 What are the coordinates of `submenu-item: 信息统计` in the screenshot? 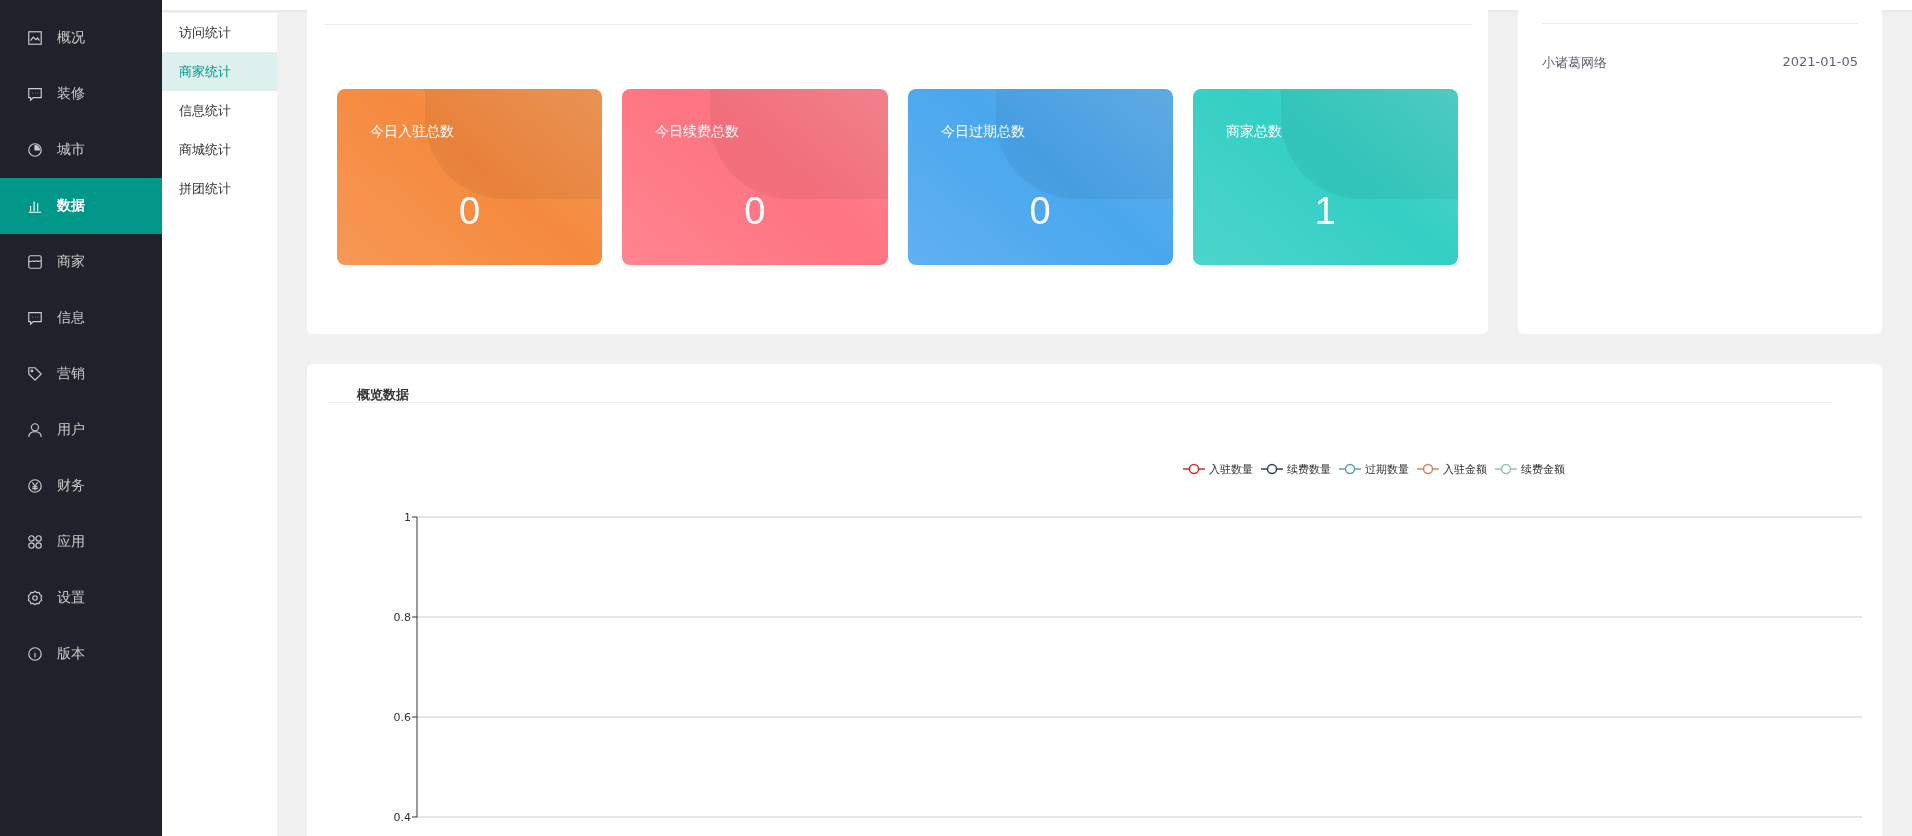 It's located at (219, 110).